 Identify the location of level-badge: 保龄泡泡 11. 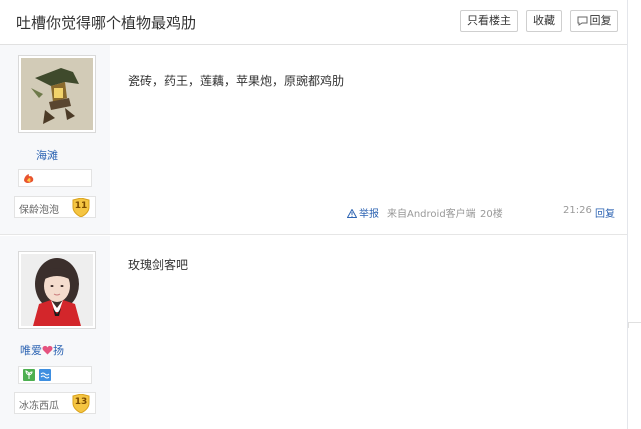
(55, 207).